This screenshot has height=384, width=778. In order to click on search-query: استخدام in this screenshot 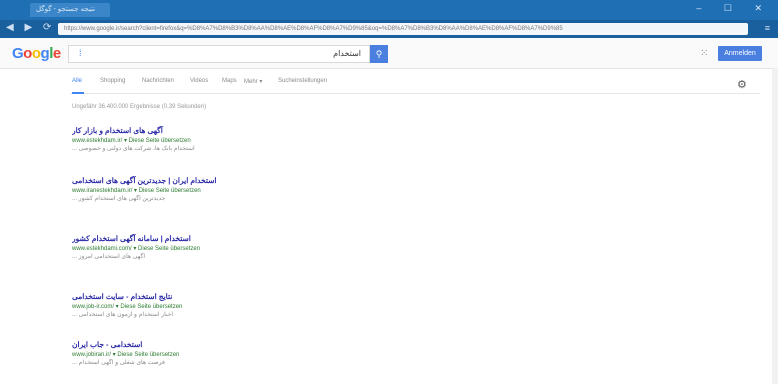, I will do `click(347, 53)`.